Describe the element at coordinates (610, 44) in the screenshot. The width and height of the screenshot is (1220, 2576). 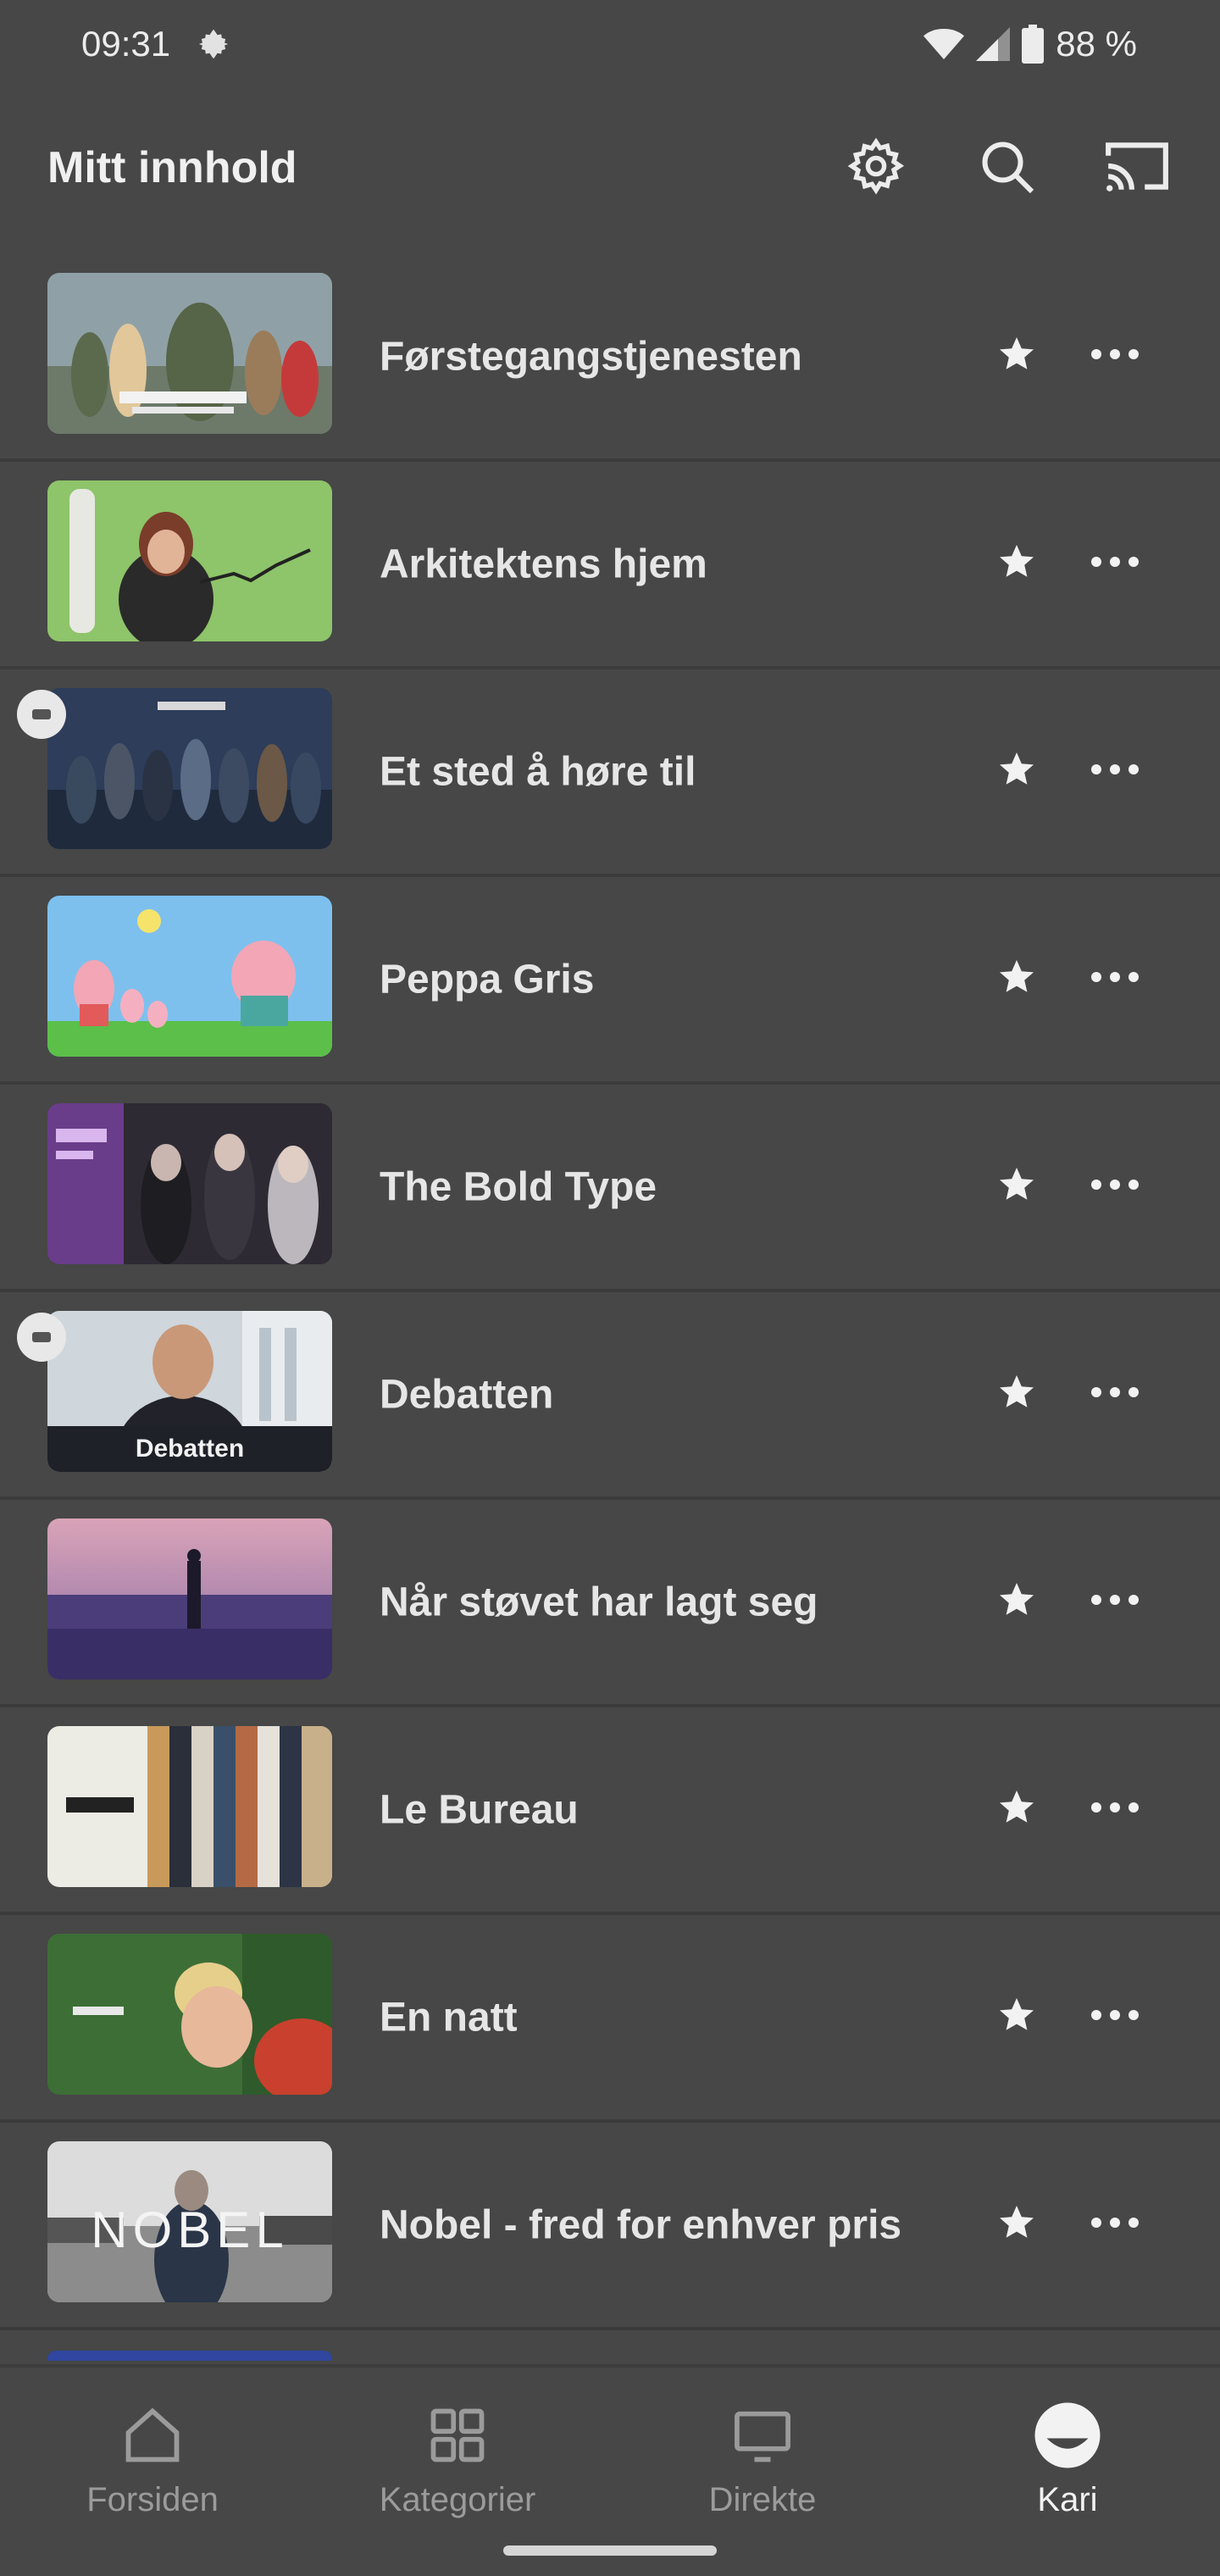
I see `status-bar: 09:31 88 %` at that location.